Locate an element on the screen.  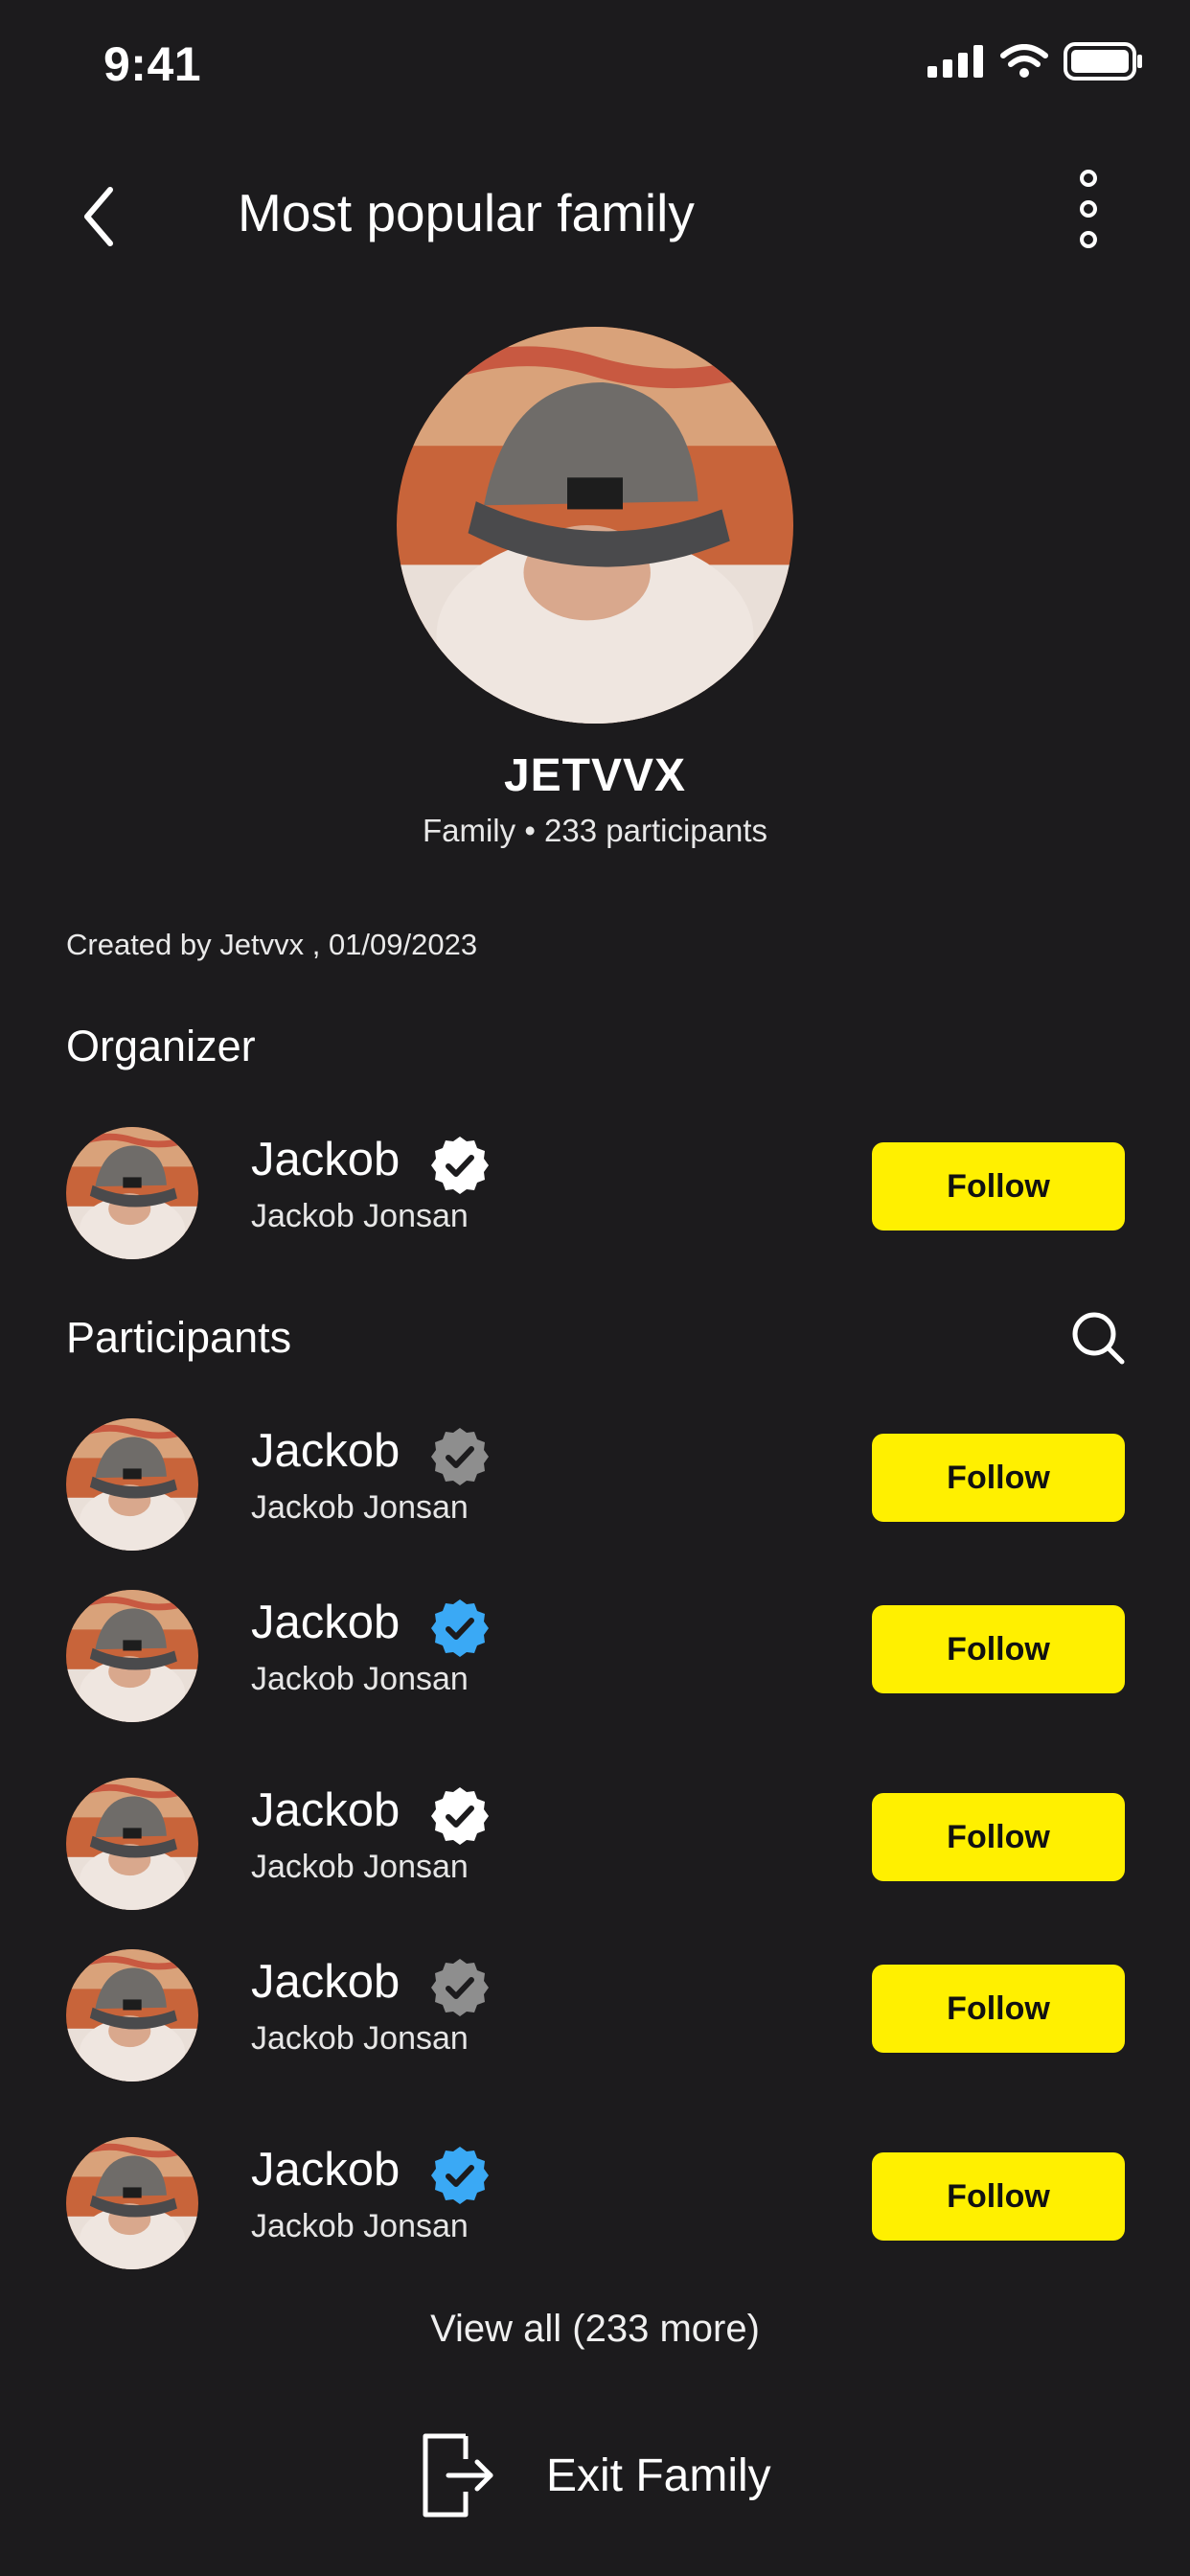
exit-family-button: Exit Family is located at coordinates (595, 2475).